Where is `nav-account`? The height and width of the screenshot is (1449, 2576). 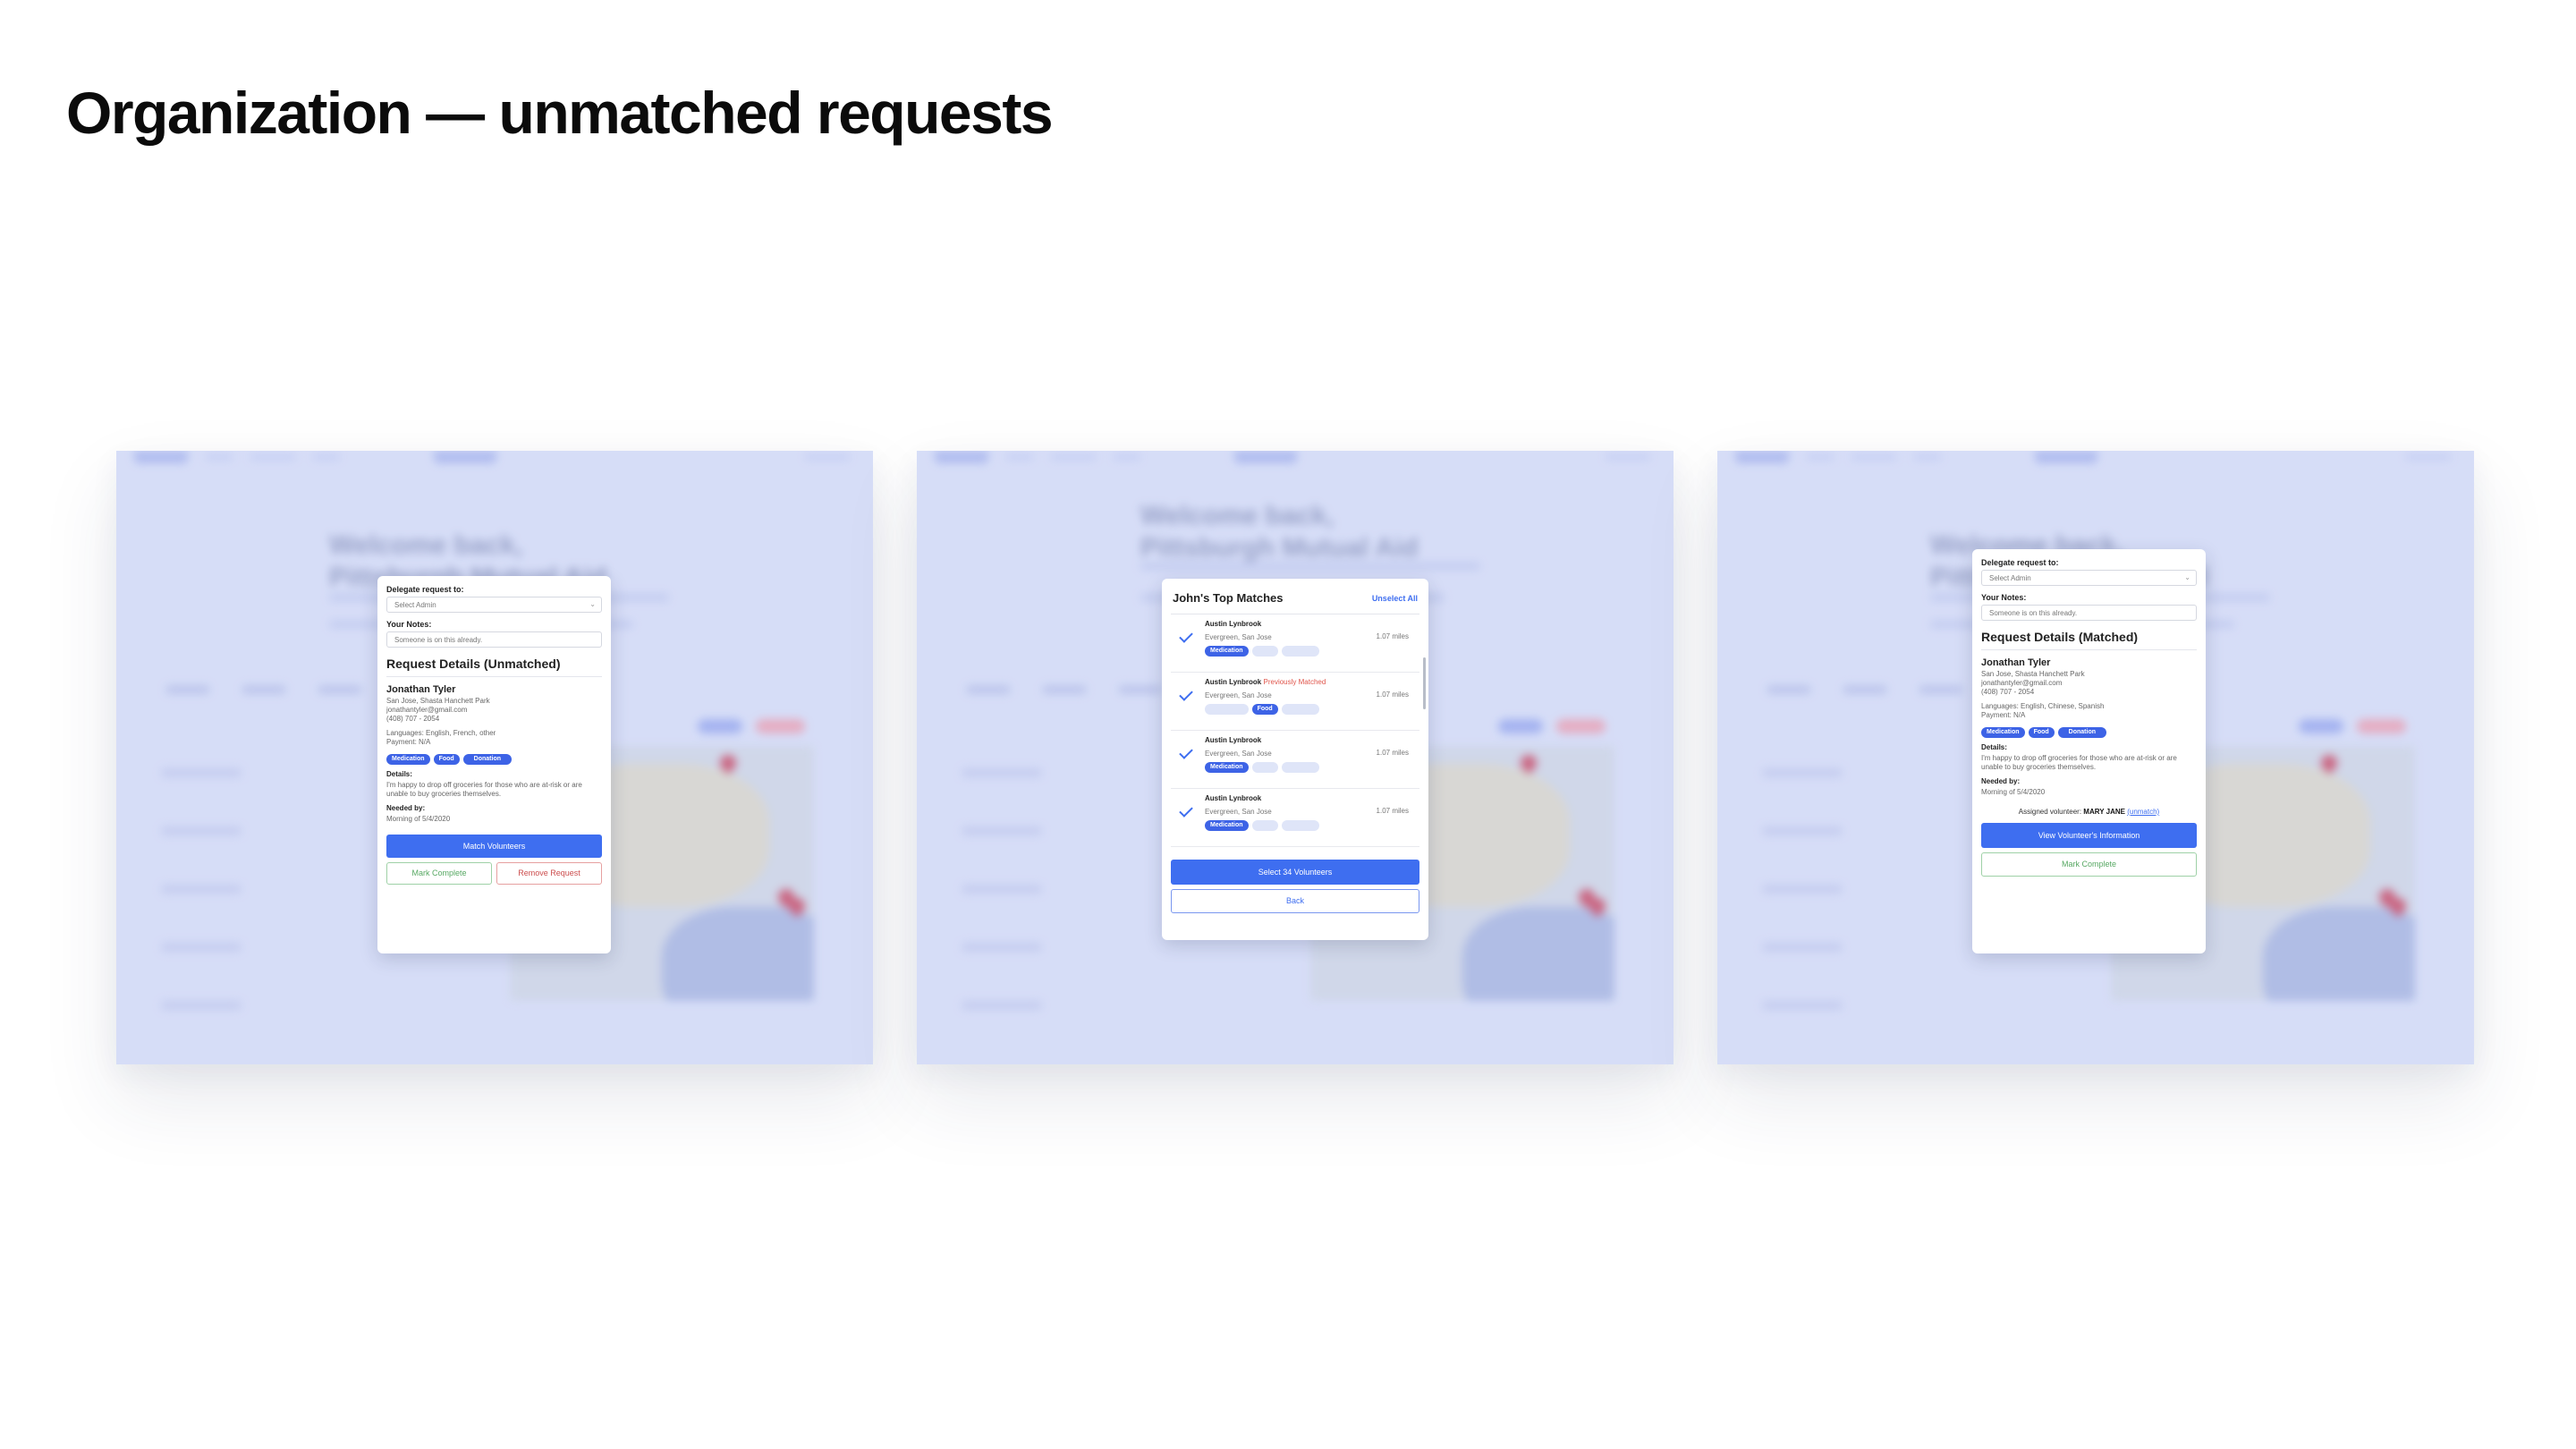 nav-account is located at coordinates (1628, 457).